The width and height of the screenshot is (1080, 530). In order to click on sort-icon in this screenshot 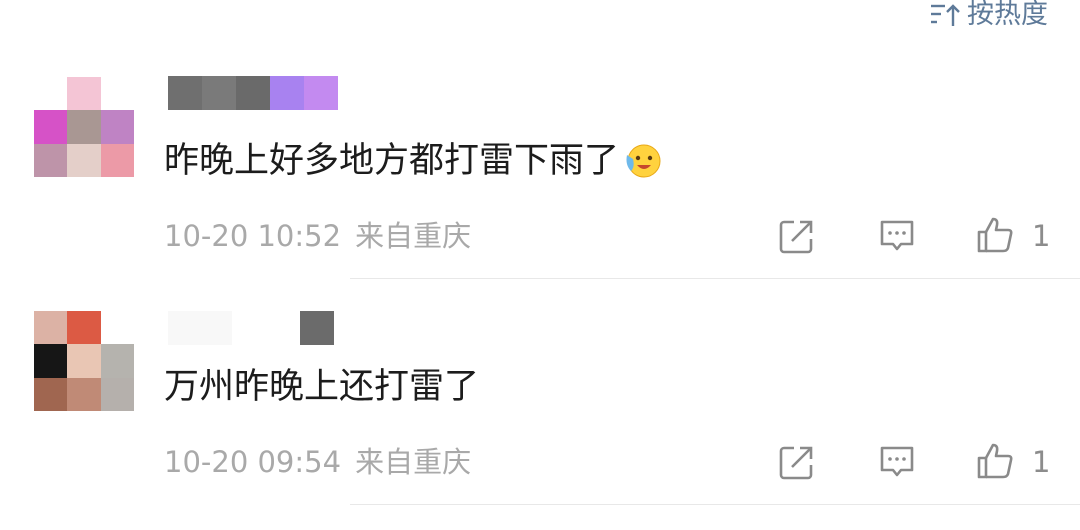, I will do `click(945, 15)`.